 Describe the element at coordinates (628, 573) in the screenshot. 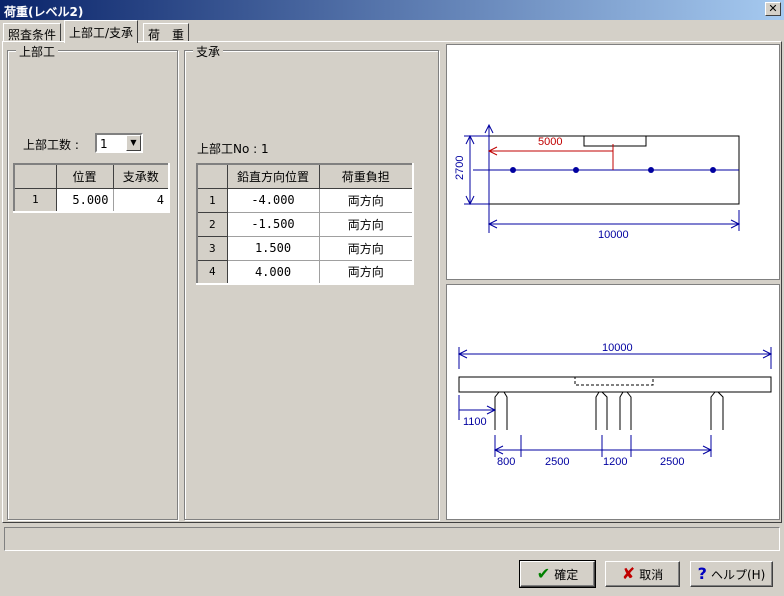

I see `x-icon: ✘` at that location.